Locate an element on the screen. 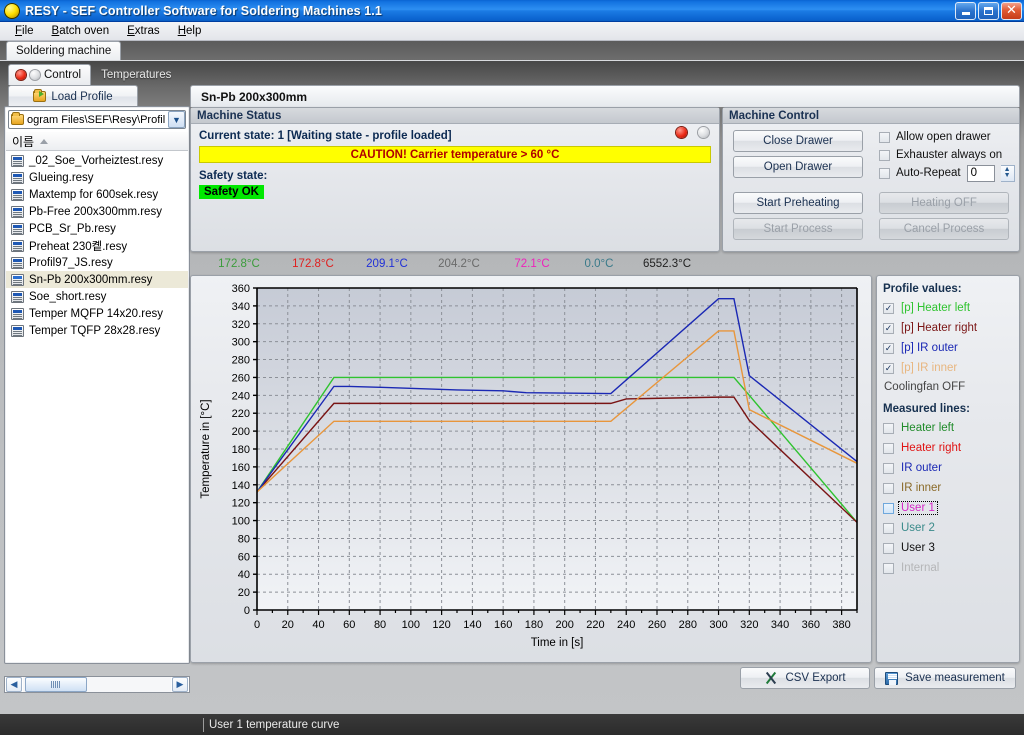  list-item: Preheat 230콑.resy is located at coordinates (97, 245).